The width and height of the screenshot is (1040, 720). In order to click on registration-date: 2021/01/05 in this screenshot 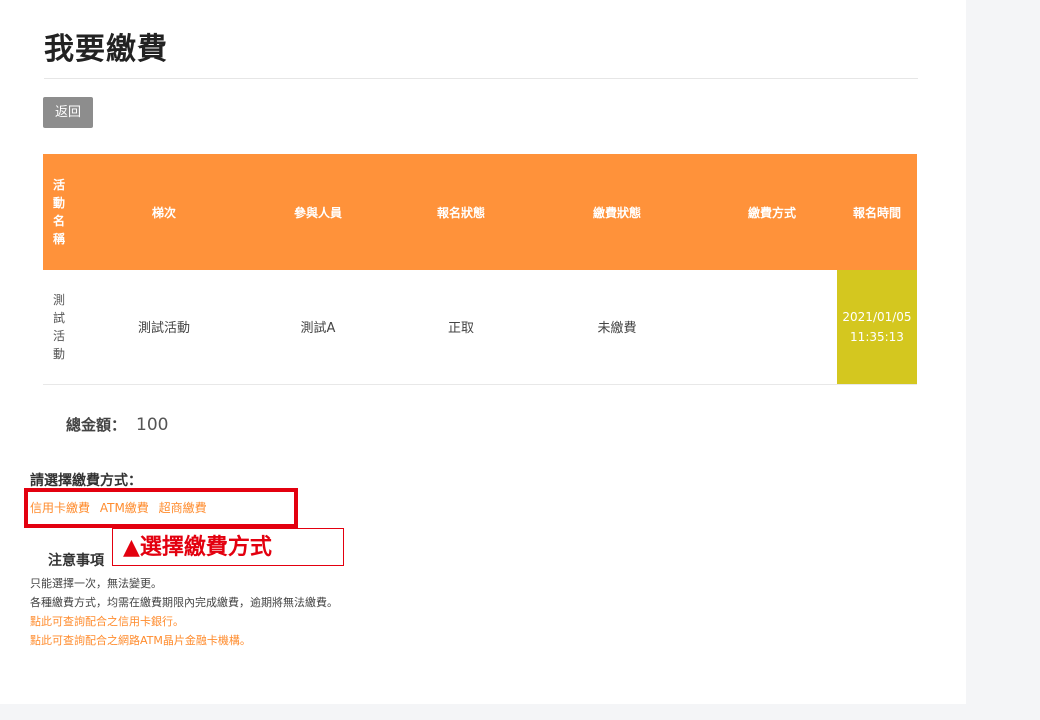, I will do `click(877, 316)`.